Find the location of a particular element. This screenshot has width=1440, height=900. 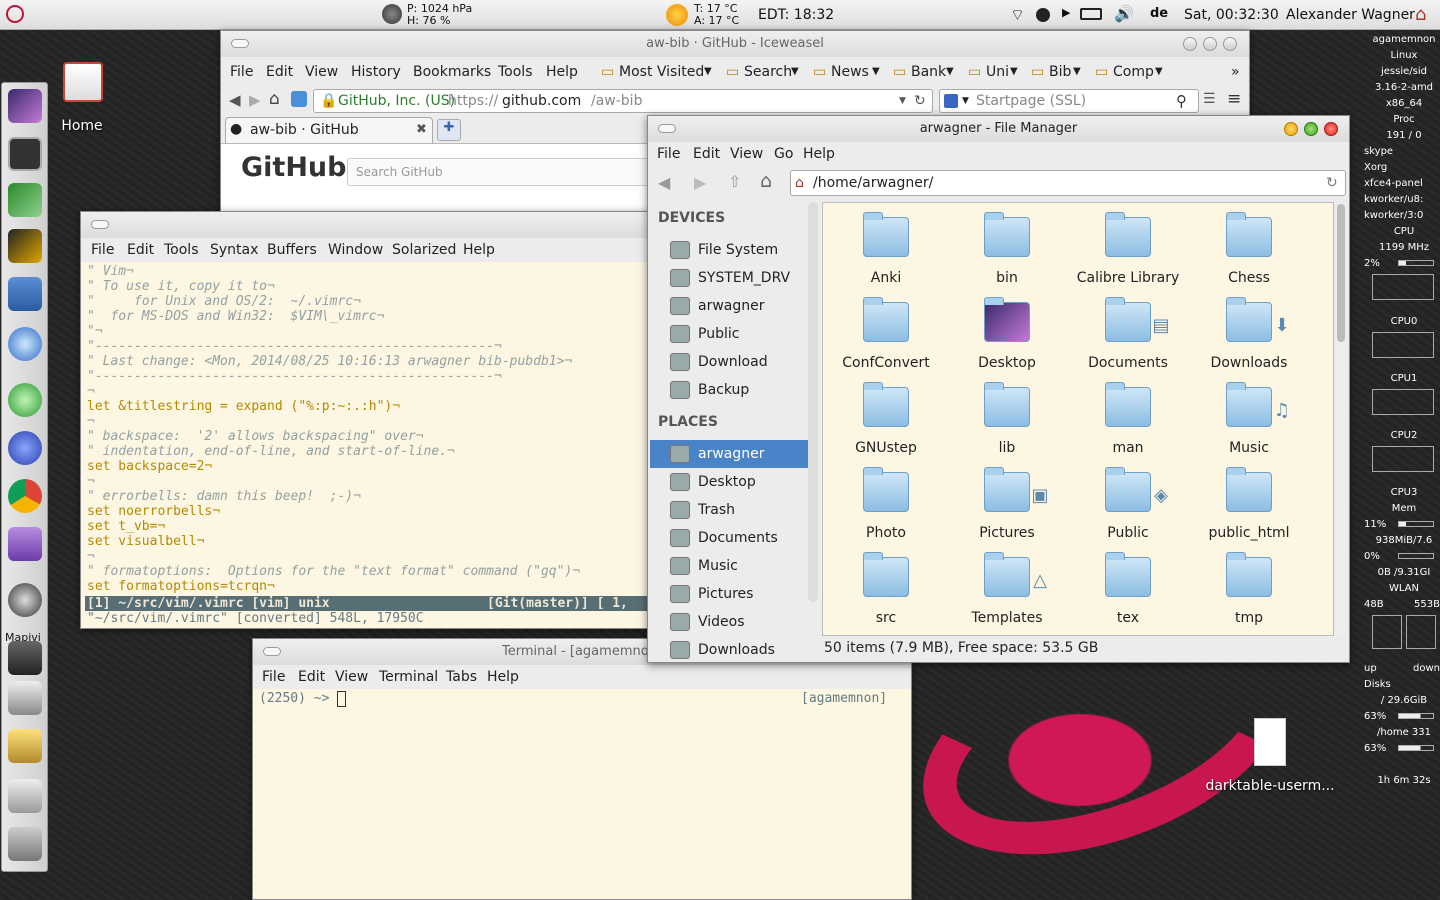

desktop-preview-icon is located at coordinates (25, 106).